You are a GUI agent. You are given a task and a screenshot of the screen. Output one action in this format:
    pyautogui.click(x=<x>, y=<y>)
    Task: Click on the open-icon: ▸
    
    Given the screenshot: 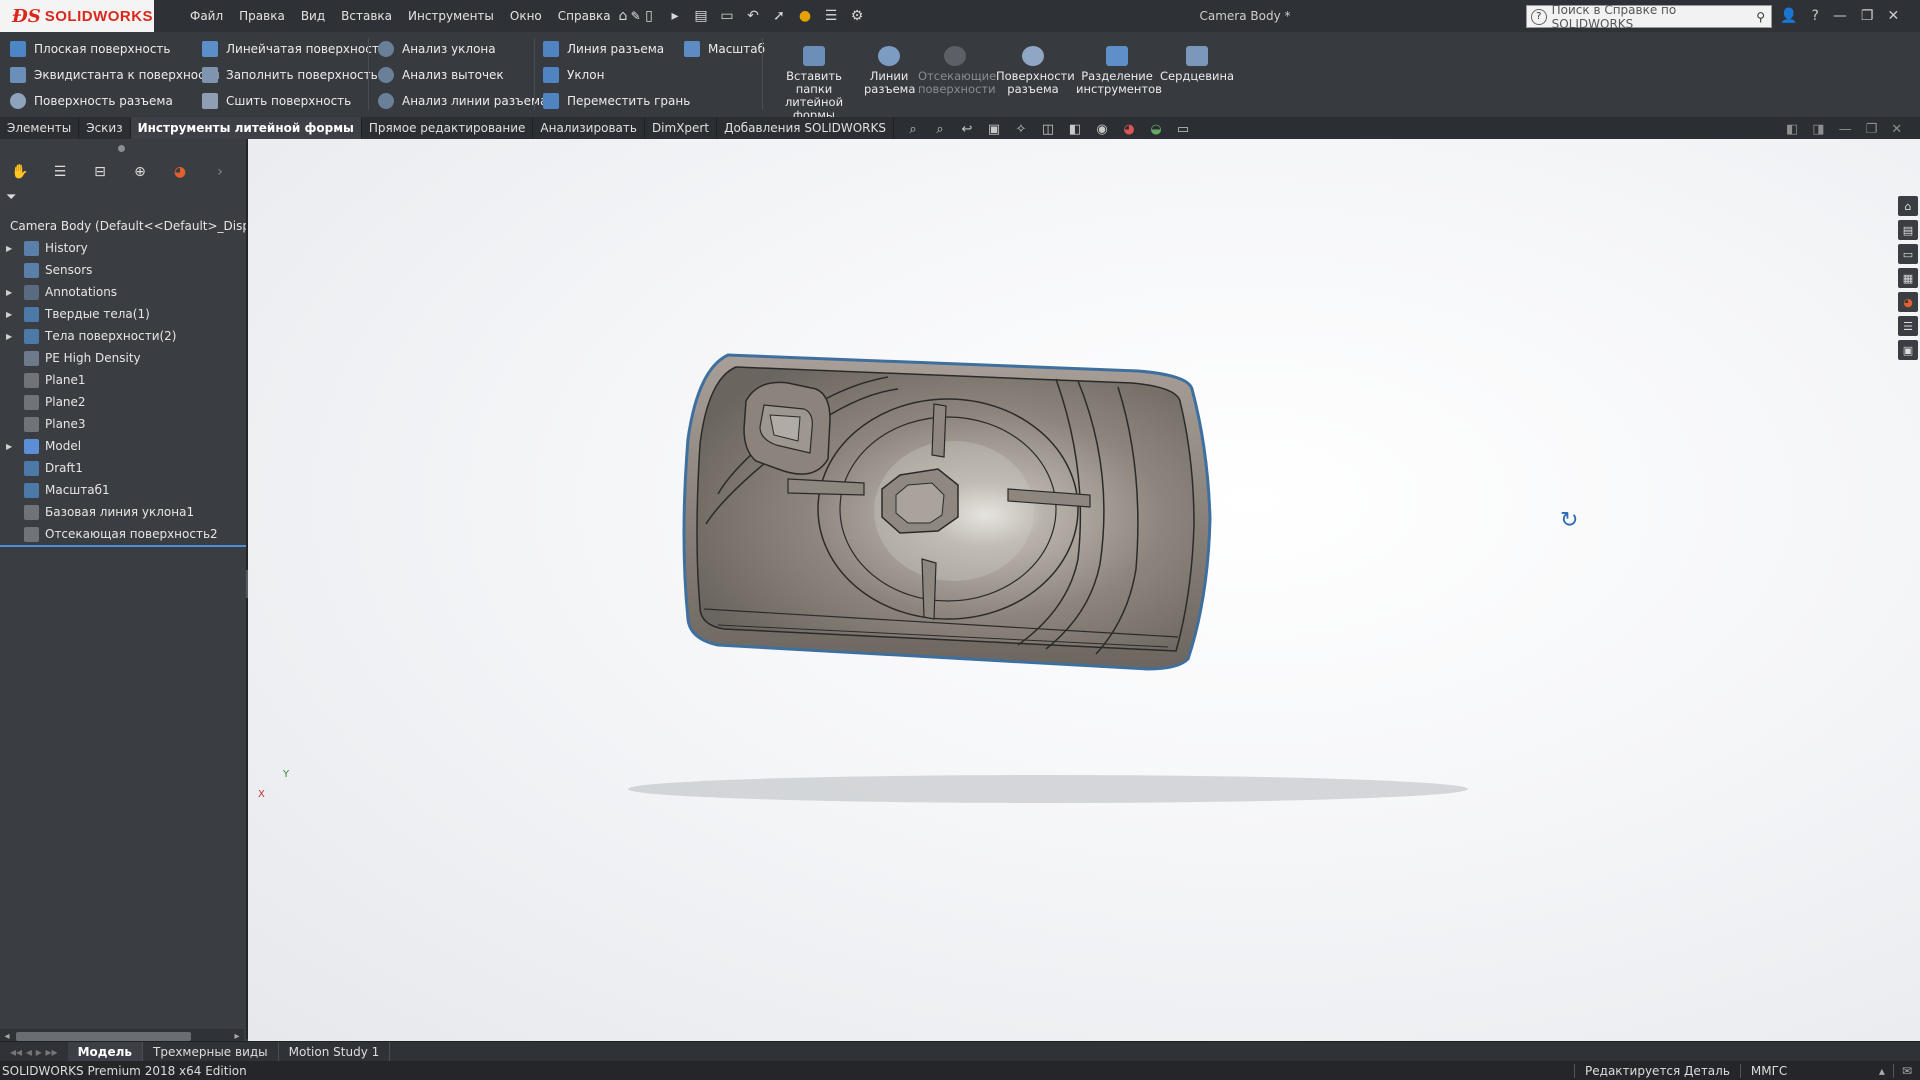 What is the action you would take?
    pyautogui.click(x=675, y=16)
    